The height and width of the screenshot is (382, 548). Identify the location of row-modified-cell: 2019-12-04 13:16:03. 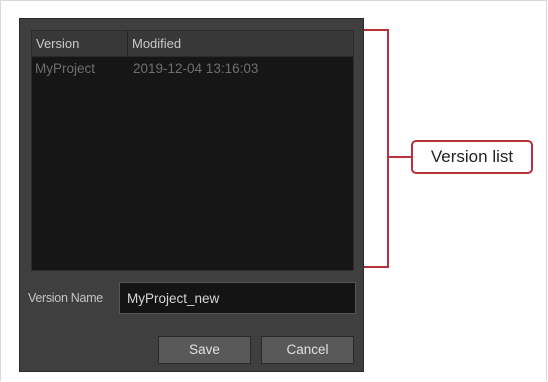
(196, 68).